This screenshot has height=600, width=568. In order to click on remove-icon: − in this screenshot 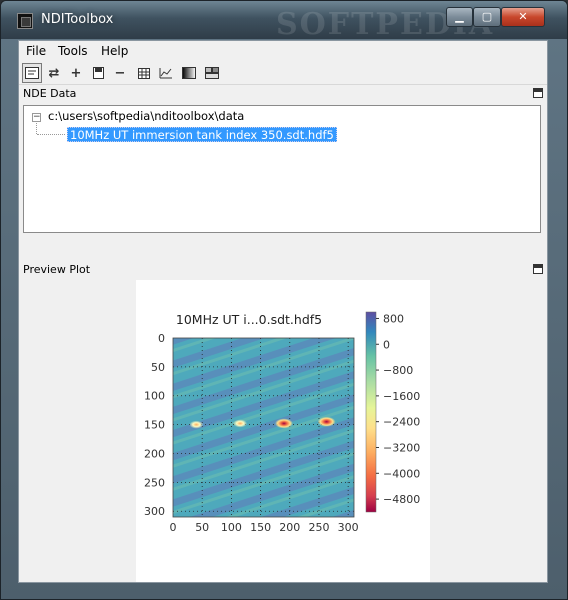, I will do `click(120, 73)`.